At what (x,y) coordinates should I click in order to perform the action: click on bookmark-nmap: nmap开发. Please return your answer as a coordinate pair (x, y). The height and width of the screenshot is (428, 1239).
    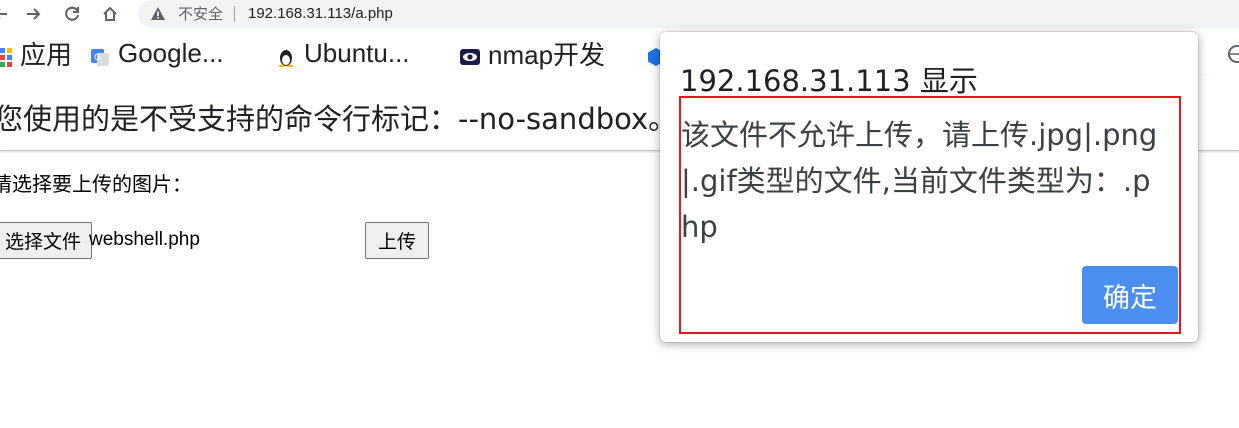
    Looking at the image, I should click on (532, 54).